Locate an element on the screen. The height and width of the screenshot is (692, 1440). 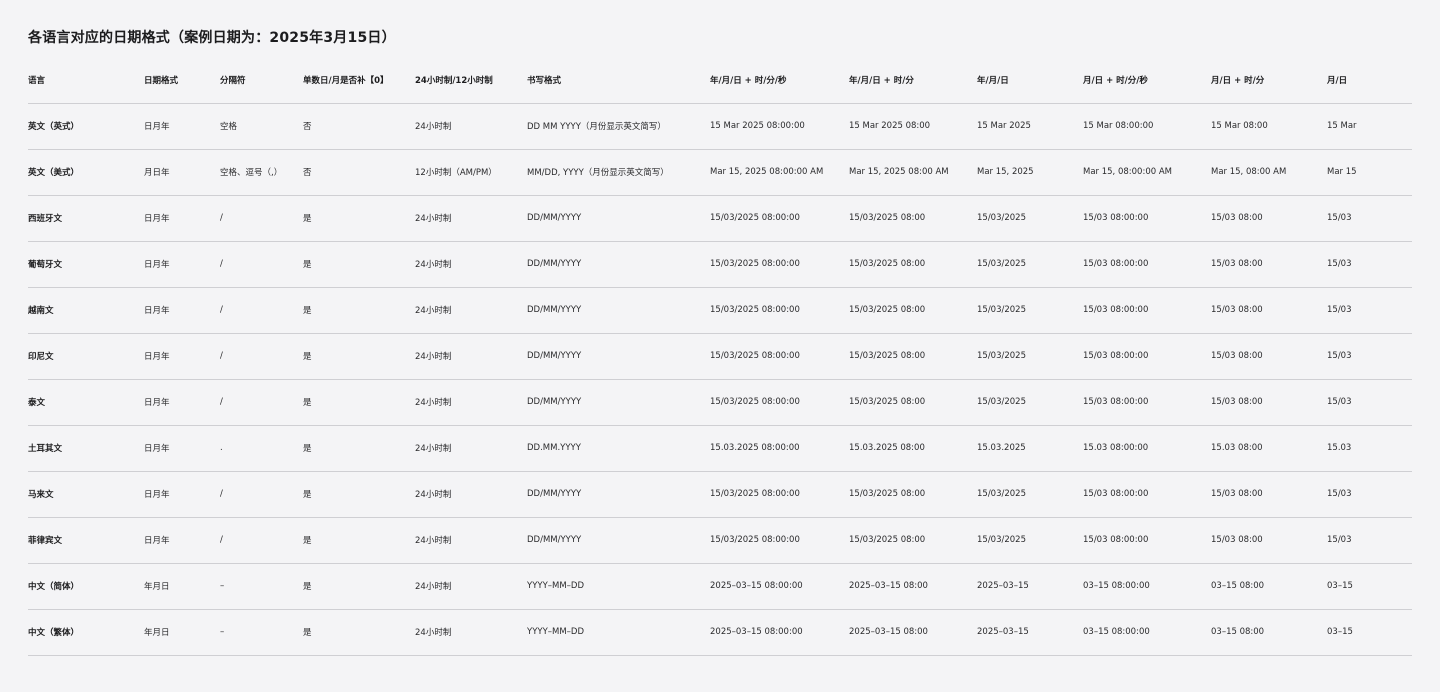
cell-ymd-hm: 2025–03–15 08:00 is located at coordinates (913, 632).